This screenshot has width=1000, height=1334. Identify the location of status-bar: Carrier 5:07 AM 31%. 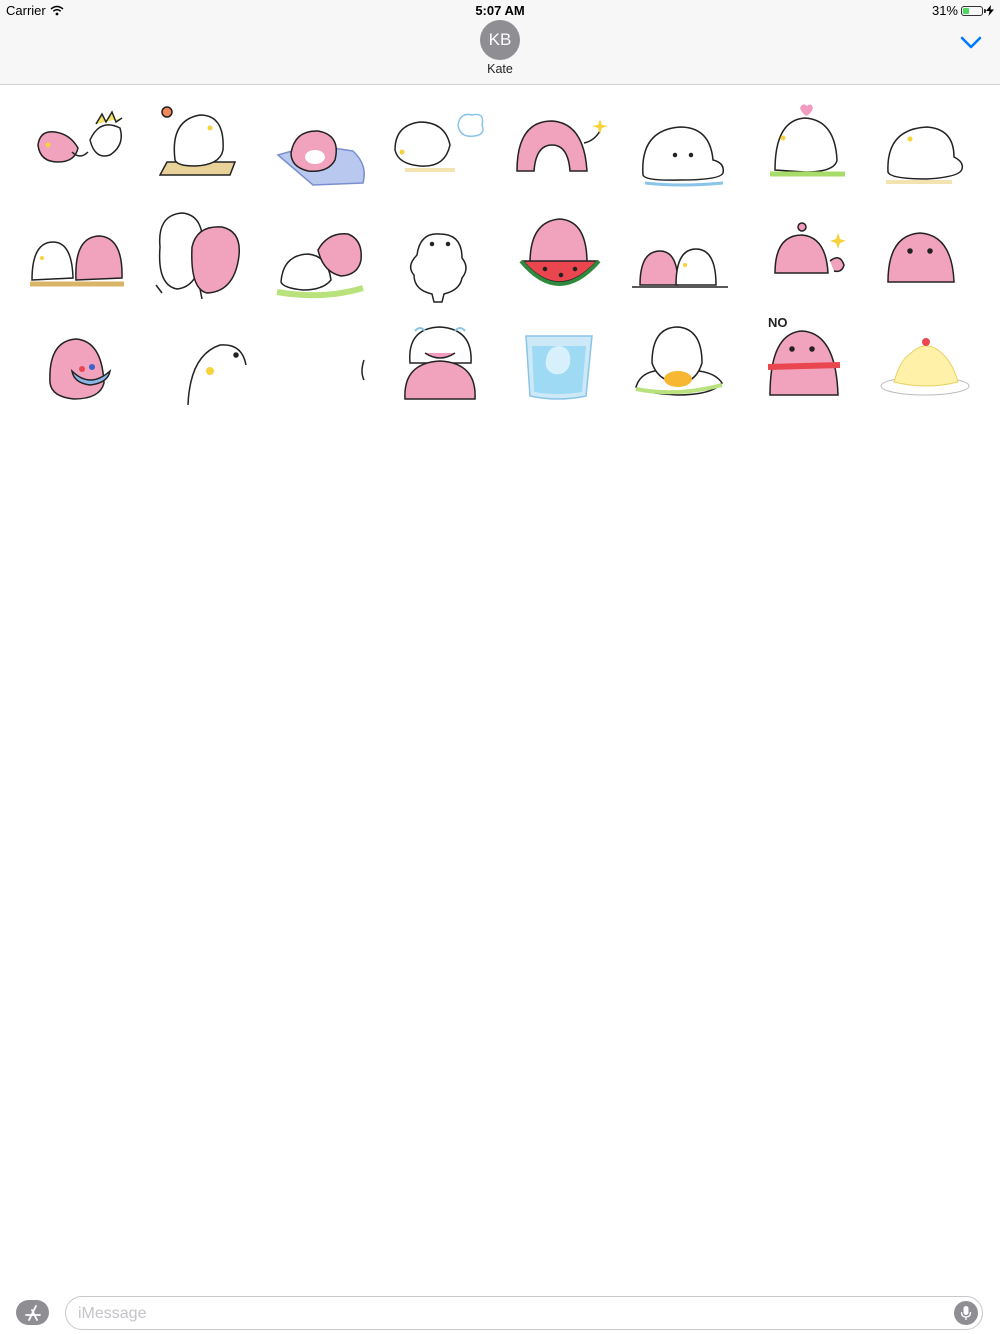
(500, 11).